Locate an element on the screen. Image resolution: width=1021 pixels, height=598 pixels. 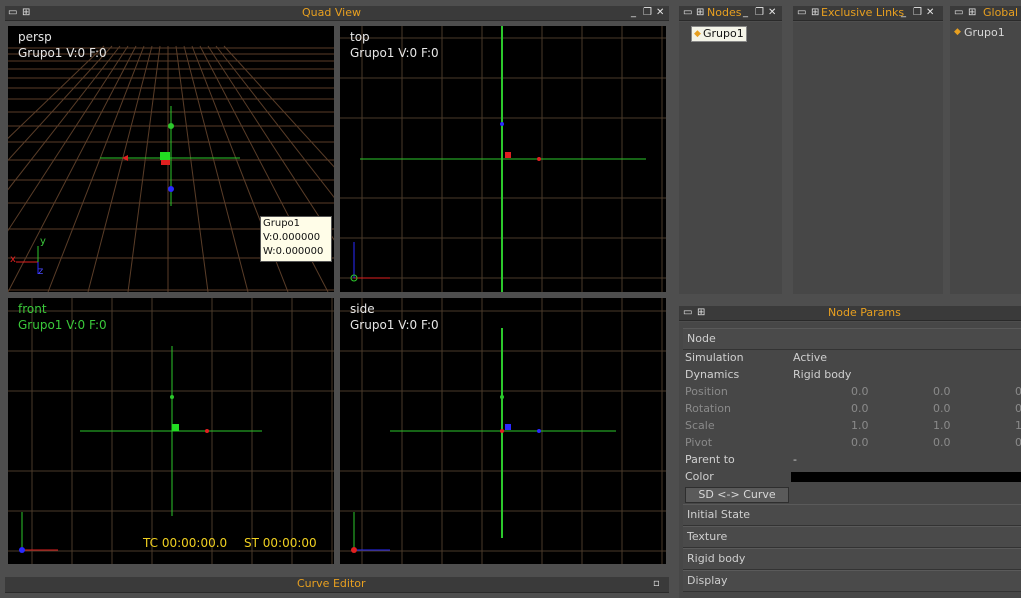
scale-y: 1.0 is located at coordinates (942, 425).